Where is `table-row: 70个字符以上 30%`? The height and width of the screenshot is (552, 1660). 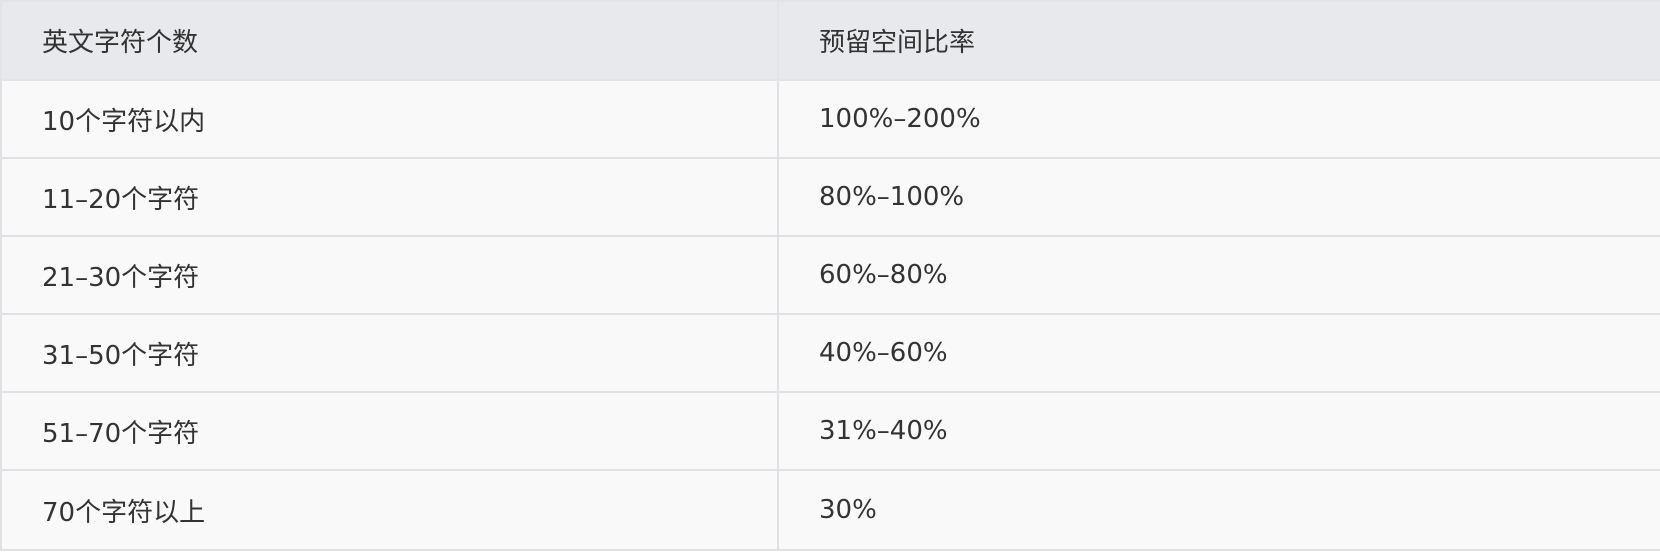 table-row: 70个字符以上 30% is located at coordinates (830, 510).